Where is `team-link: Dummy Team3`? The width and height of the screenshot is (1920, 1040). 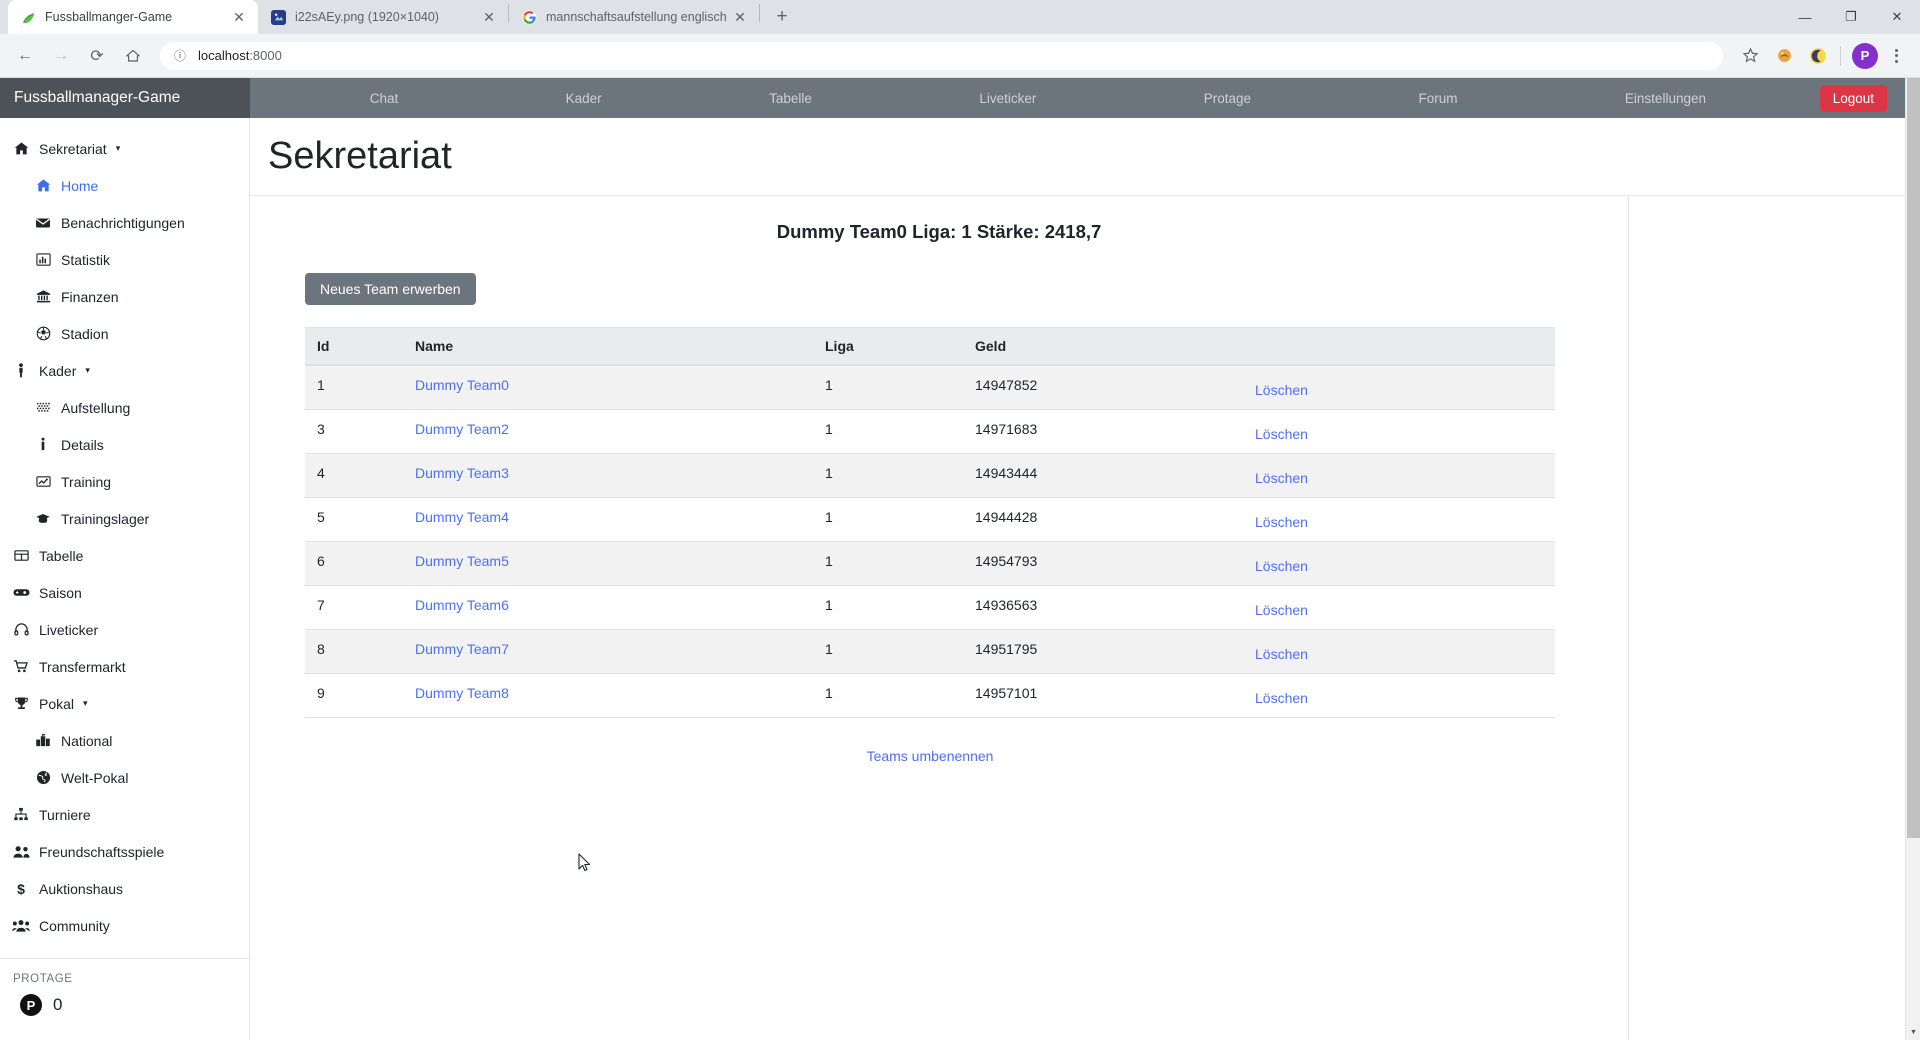
team-link: Dummy Team3 is located at coordinates (462, 473).